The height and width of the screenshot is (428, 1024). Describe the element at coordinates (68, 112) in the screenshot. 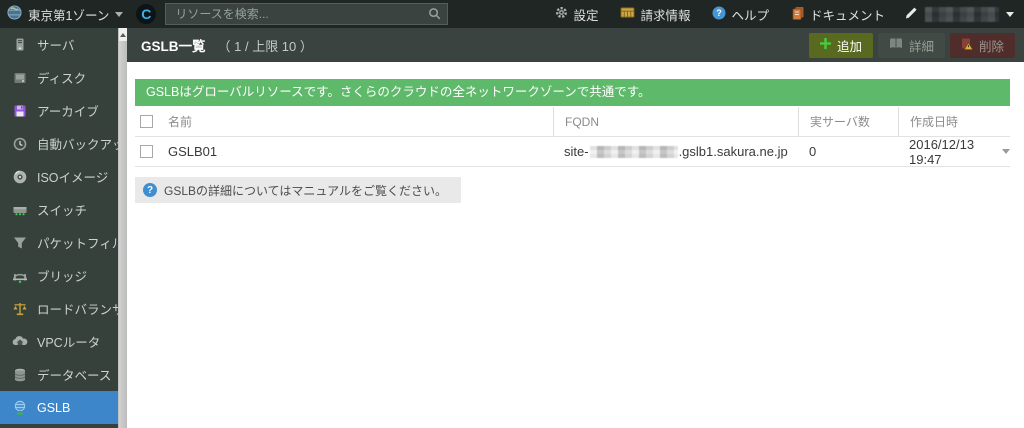

I see `sidebar-item-label: アーカイブ` at that location.